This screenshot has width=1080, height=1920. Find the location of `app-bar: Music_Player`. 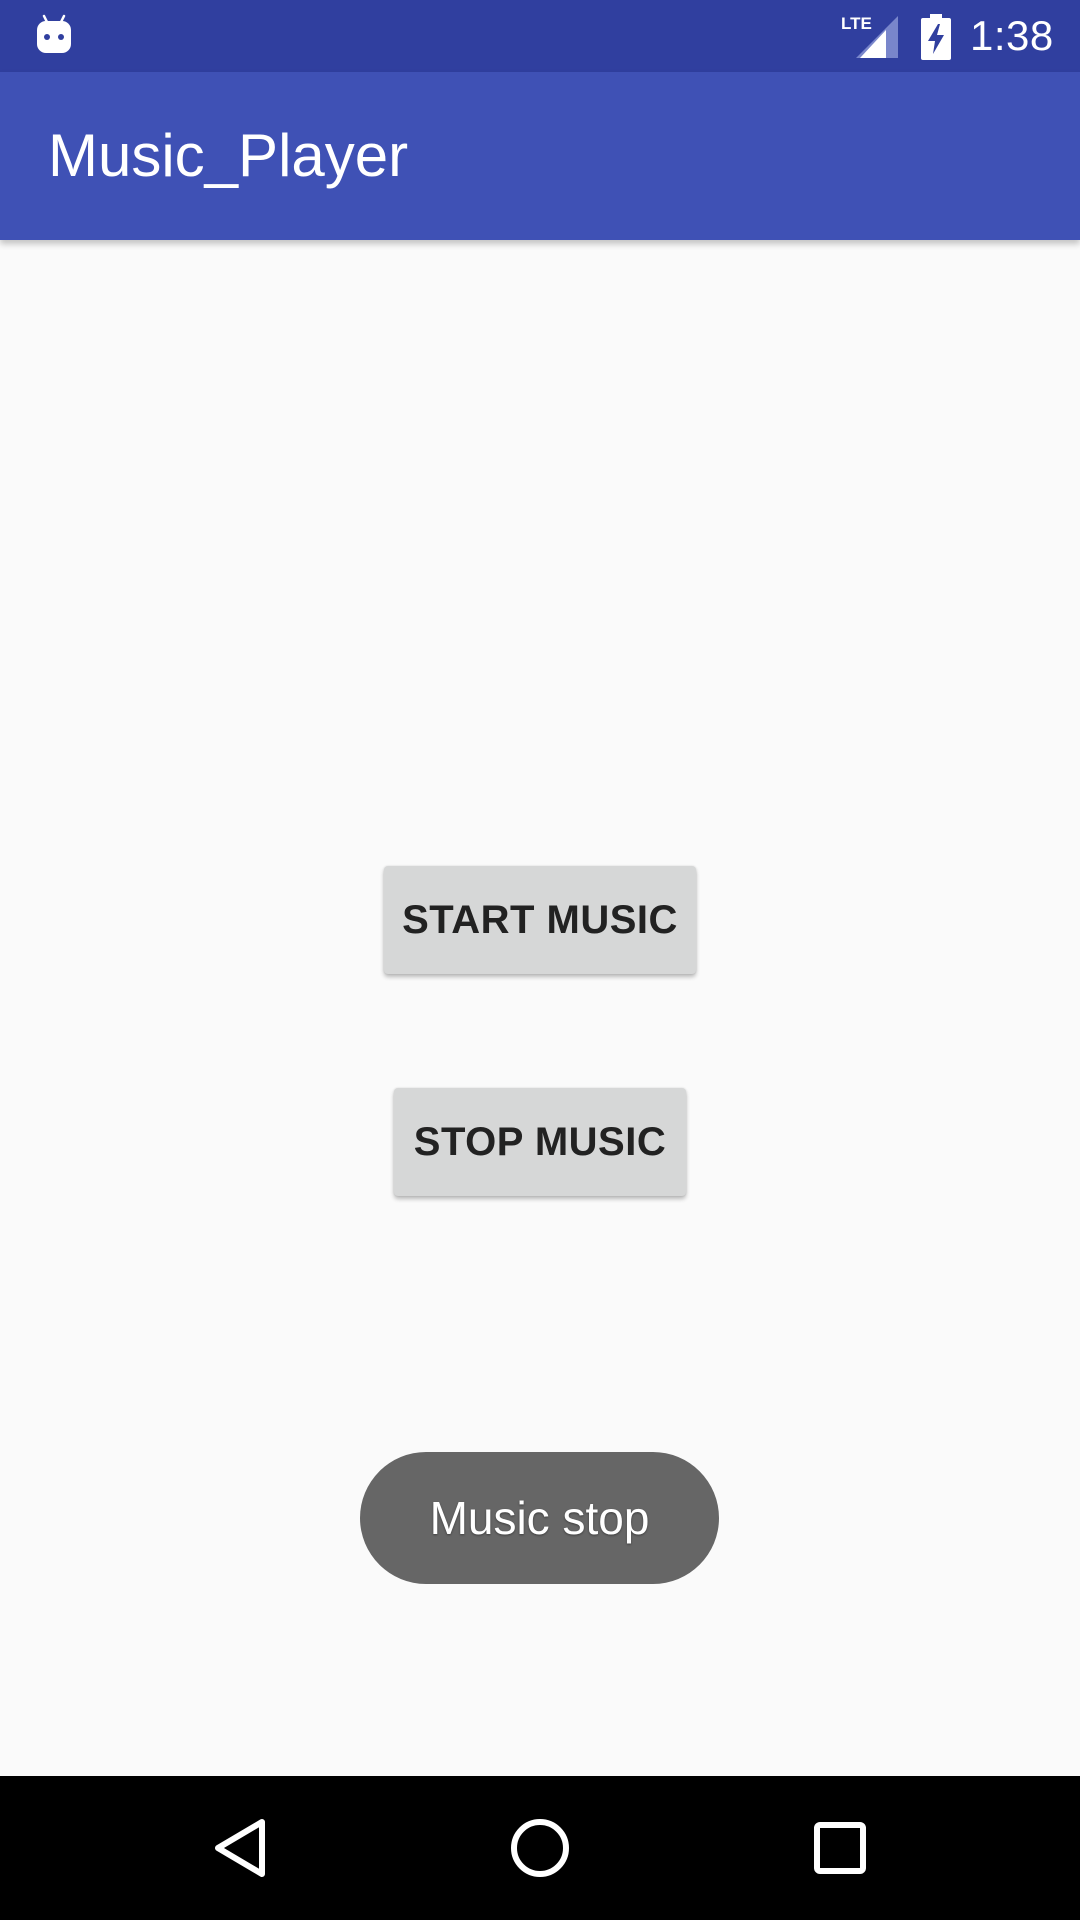

app-bar: Music_Player is located at coordinates (540, 156).